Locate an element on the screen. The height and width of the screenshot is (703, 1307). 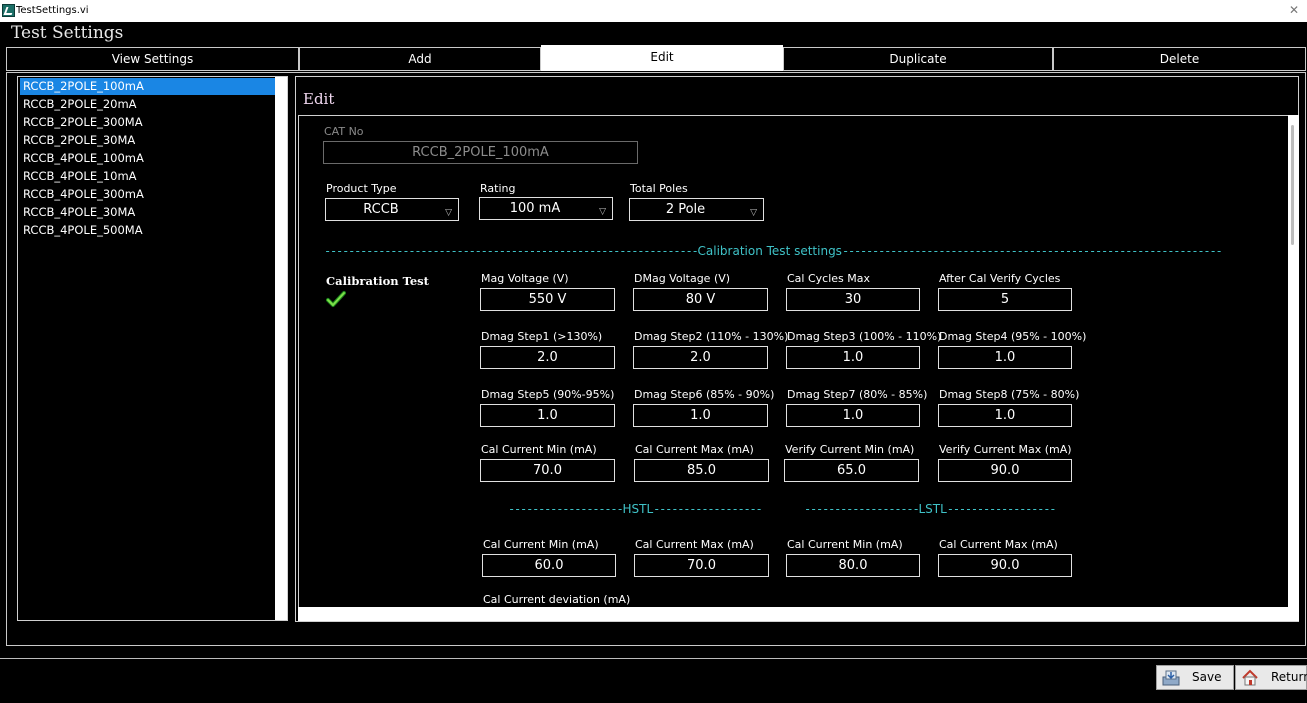
dmag-step8-field: 1.0 is located at coordinates (1005, 415).